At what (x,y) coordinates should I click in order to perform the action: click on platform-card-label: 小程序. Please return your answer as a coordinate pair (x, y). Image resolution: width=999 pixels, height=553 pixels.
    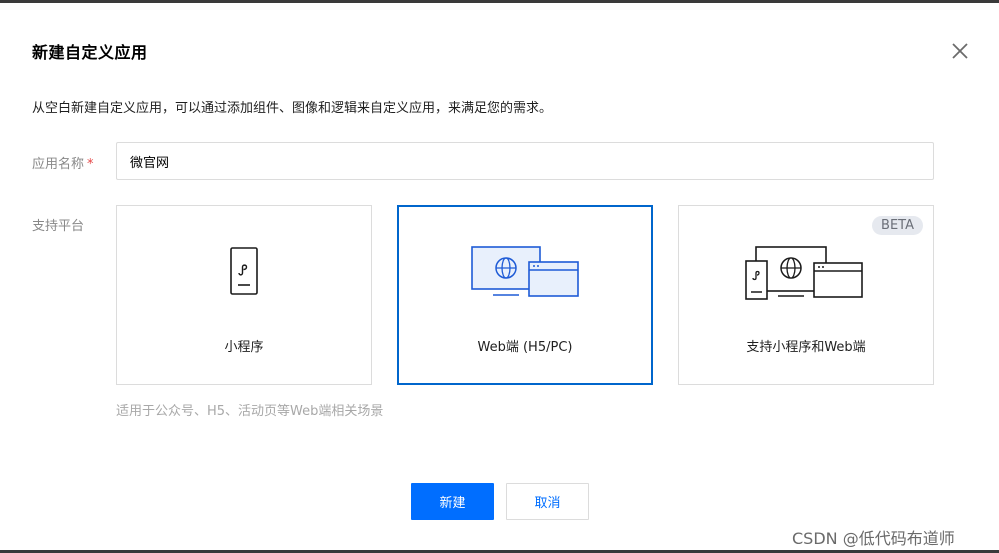
    Looking at the image, I should click on (244, 347).